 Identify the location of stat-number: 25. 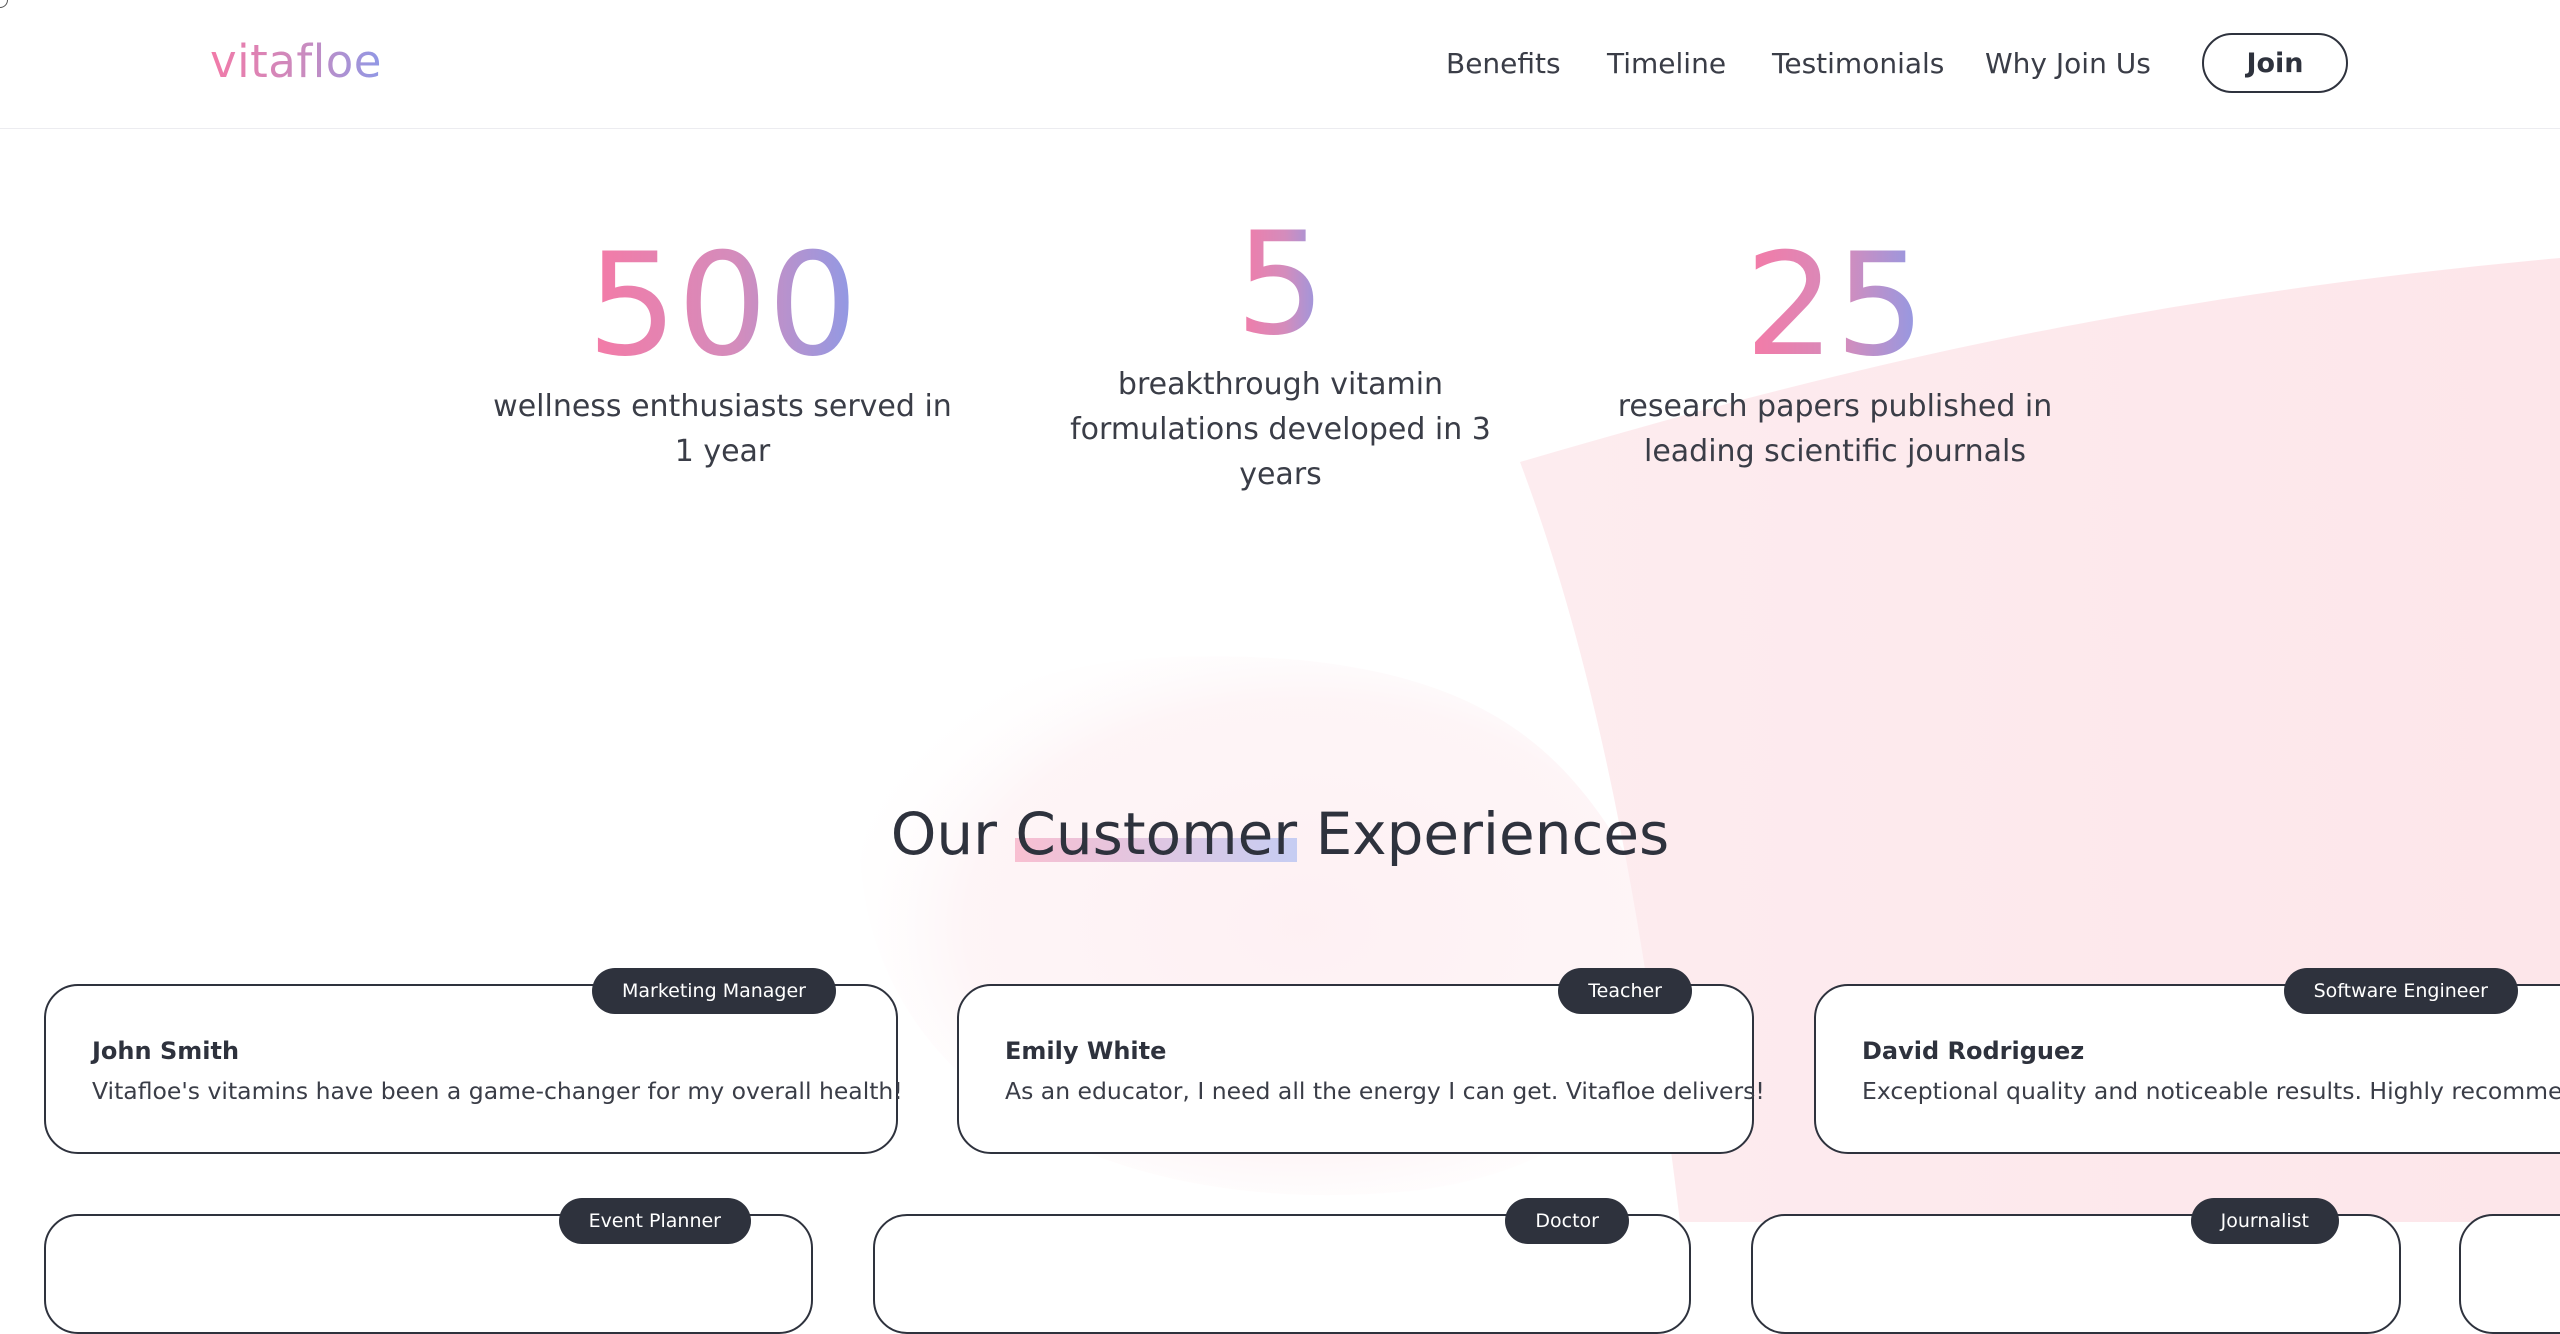
(1835, 305).